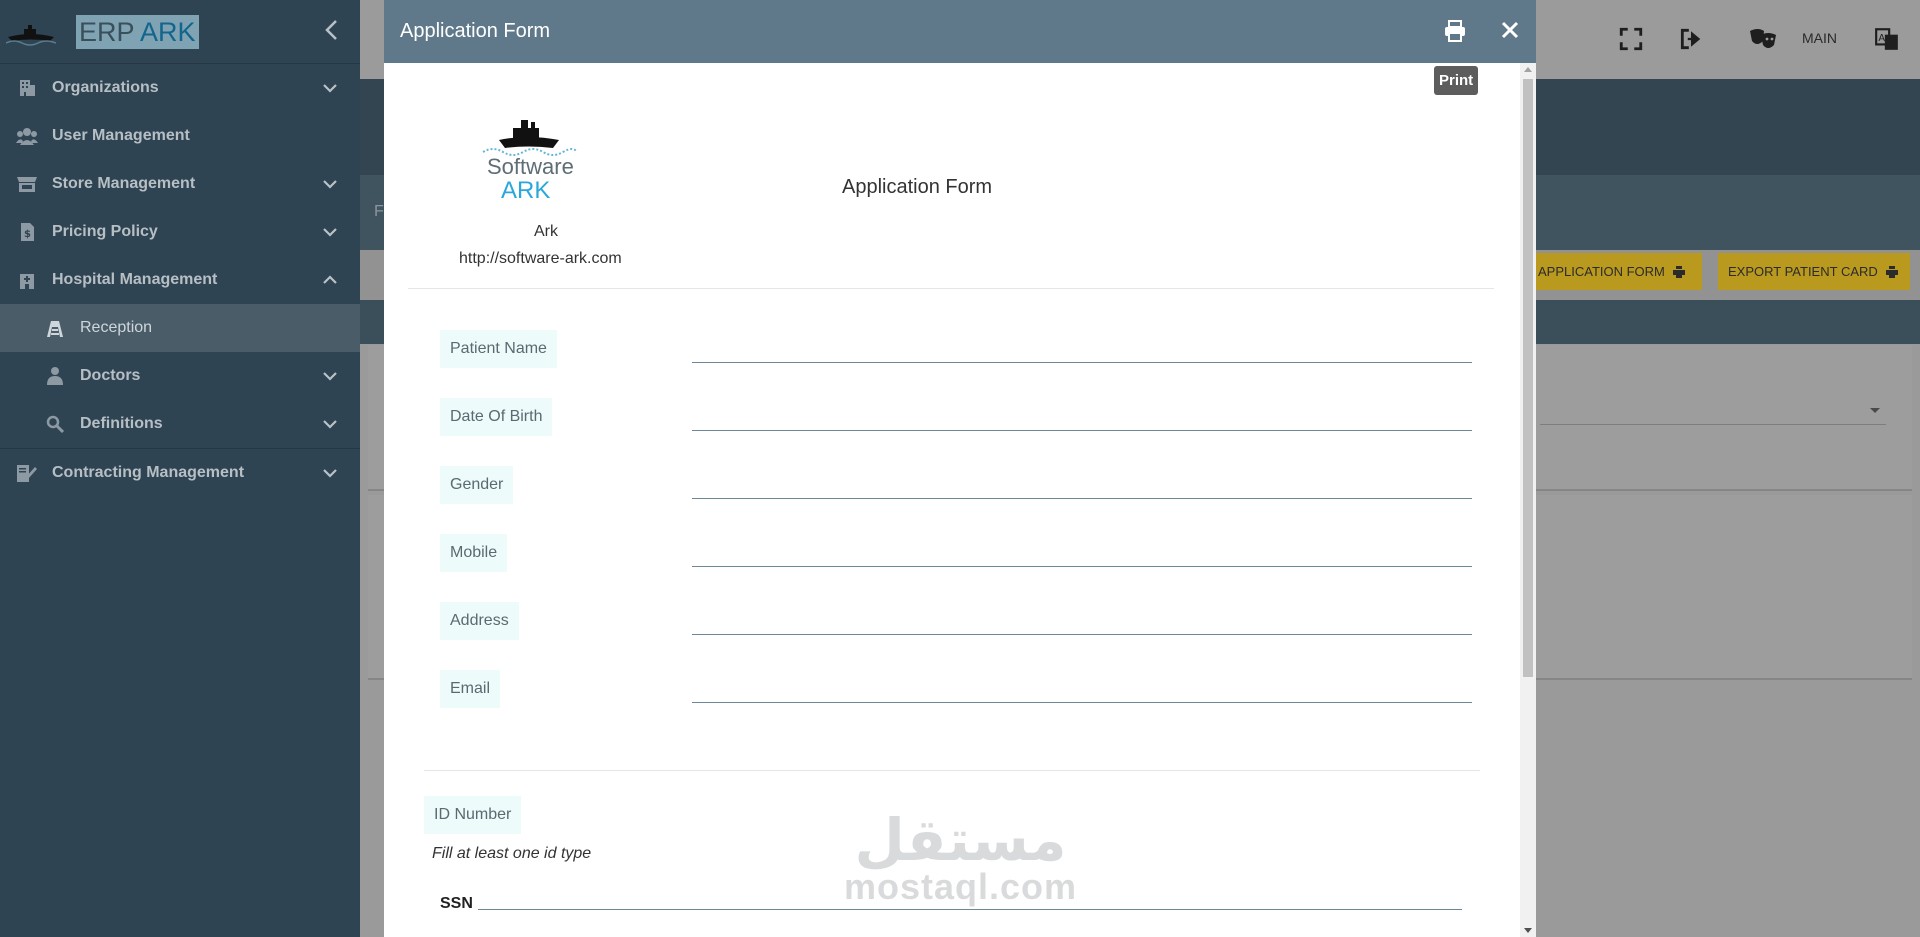 This screenshot has height=937, width=1920. Describe the element at coordinates (473, 815) in the screenshot. I see `id-number-label: ID Number` at that location.